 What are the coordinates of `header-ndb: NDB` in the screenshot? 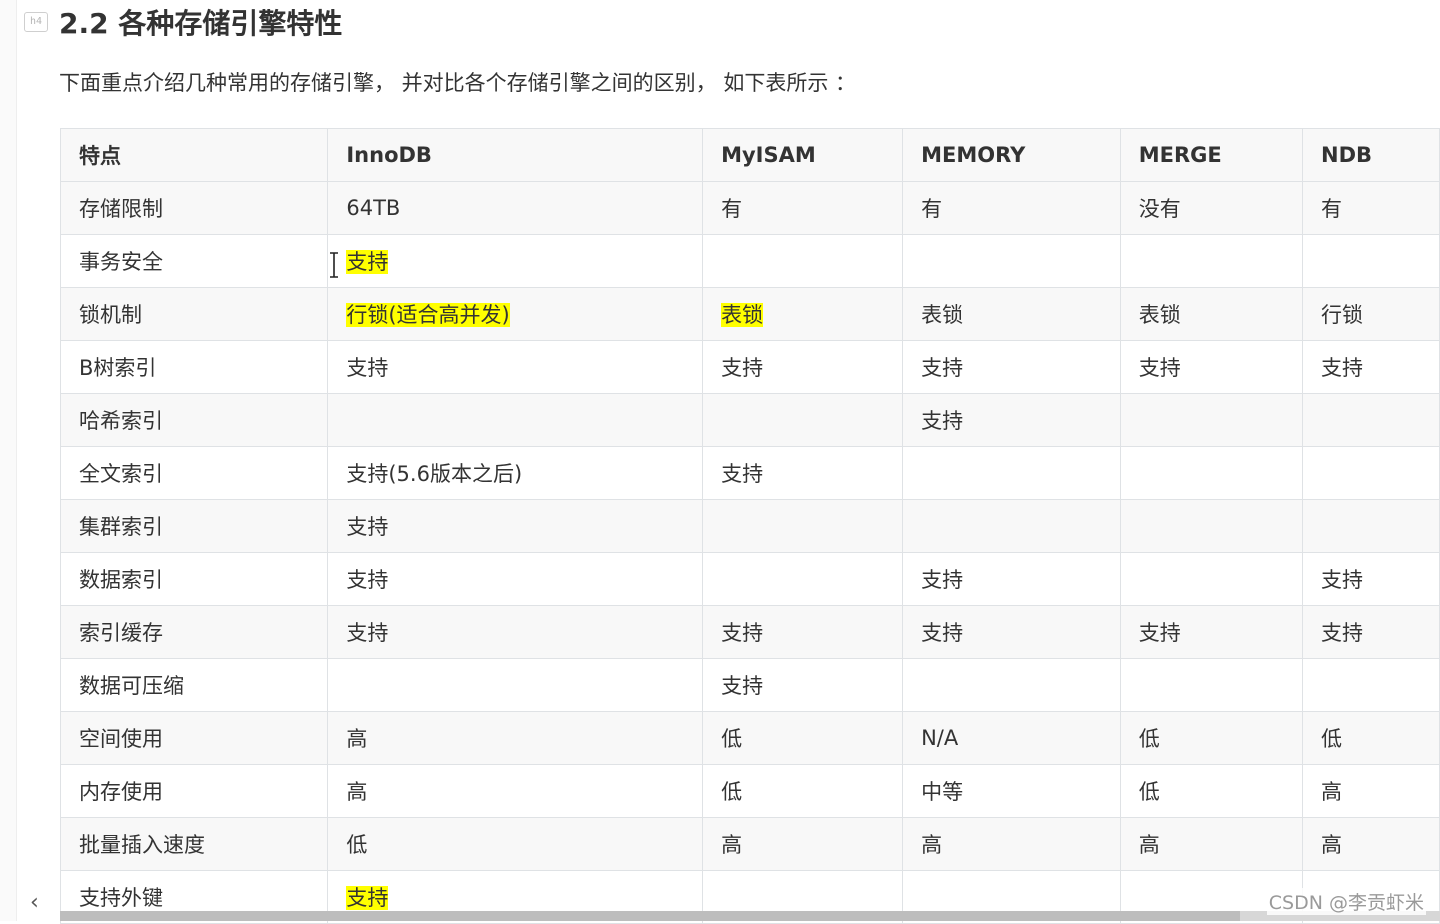 It's located at (1371, 155).